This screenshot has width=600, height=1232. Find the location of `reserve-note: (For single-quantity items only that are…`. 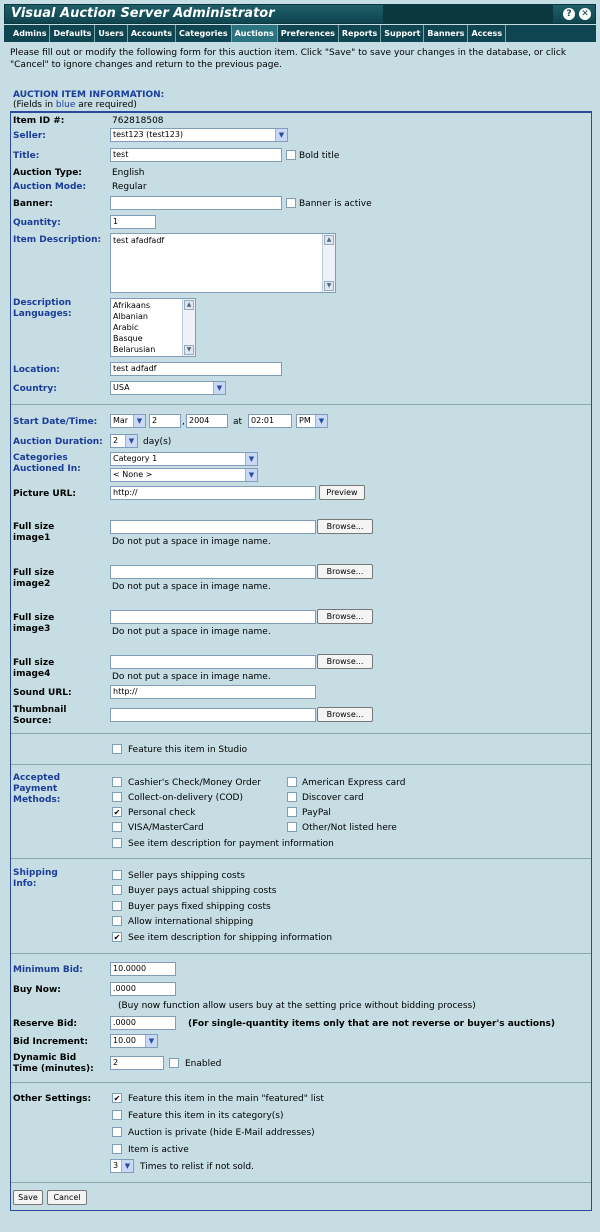

reserve-note: (For single-quantity items only that are… is located at coordinates (371, 1024).